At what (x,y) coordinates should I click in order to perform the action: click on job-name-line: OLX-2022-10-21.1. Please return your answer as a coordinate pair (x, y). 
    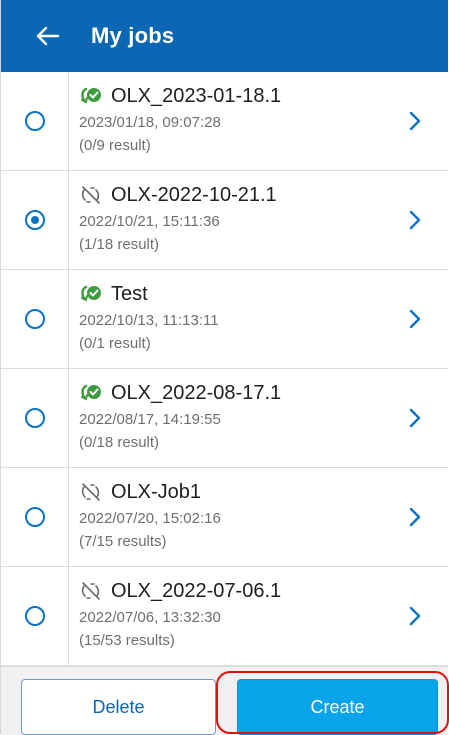
    Looking at the image, I should click on (238, 195).